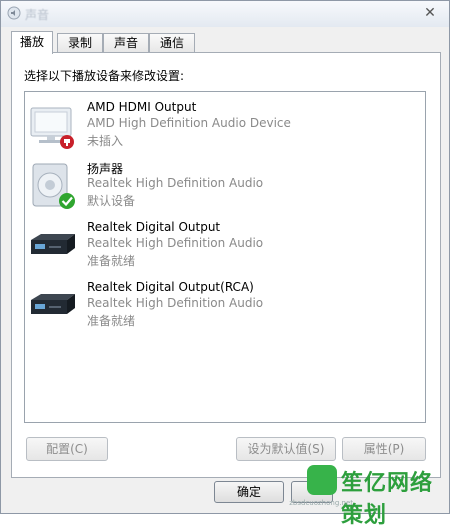  Describe the element at coordinates (286, 449) in the screenshot. I see `set-default-button: 设为默认值(S)` at that location.